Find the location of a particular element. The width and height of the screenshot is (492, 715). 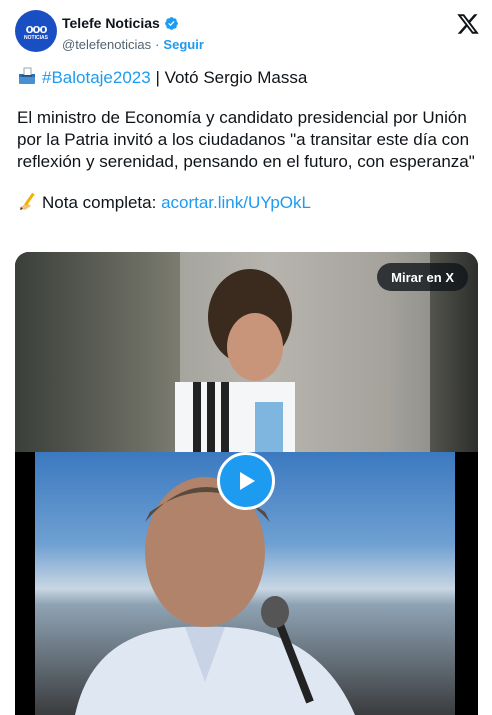

avatar: ooo NOTICIAS is located at coordinates (36, 31).